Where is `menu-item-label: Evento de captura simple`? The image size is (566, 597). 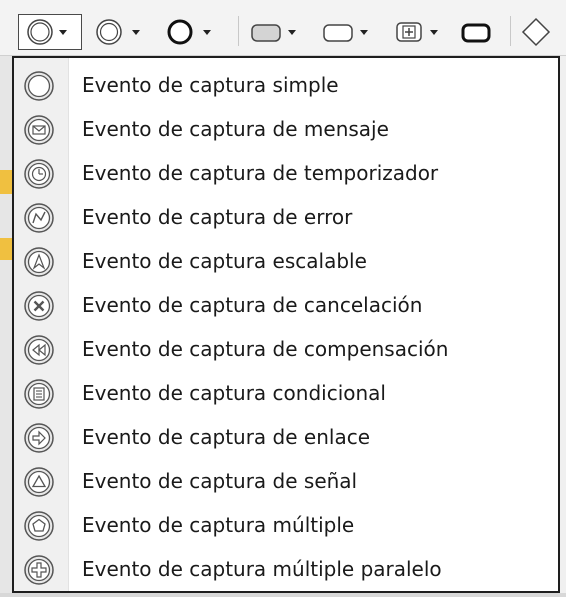 menu-item-label: Evento de captura simple is located at coordinates (210, 85).